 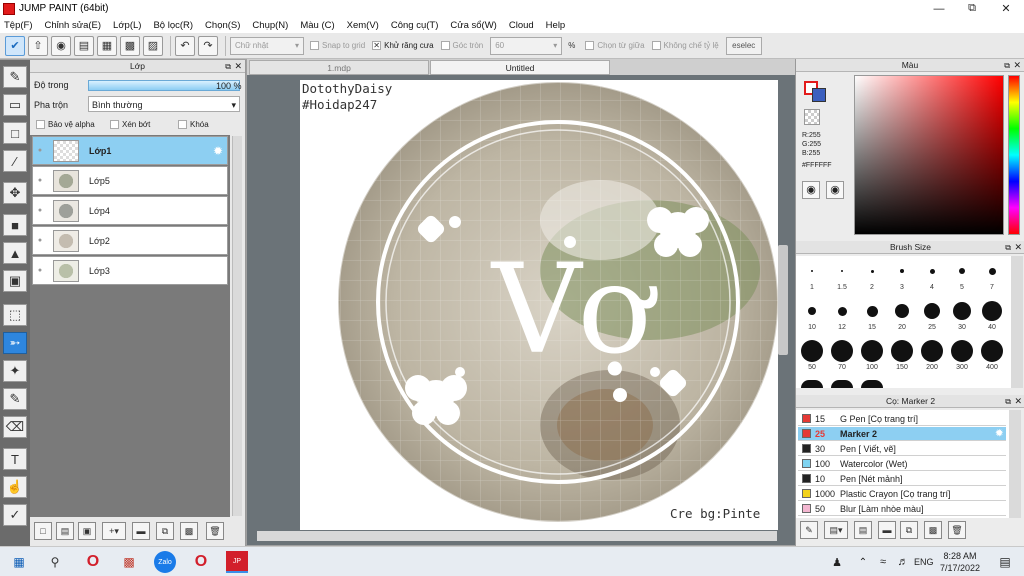 What do you see at coordinates (165, 562) in the screenshot?
I see `zalo-icon: Zalo` at bounding box center [165, 562].